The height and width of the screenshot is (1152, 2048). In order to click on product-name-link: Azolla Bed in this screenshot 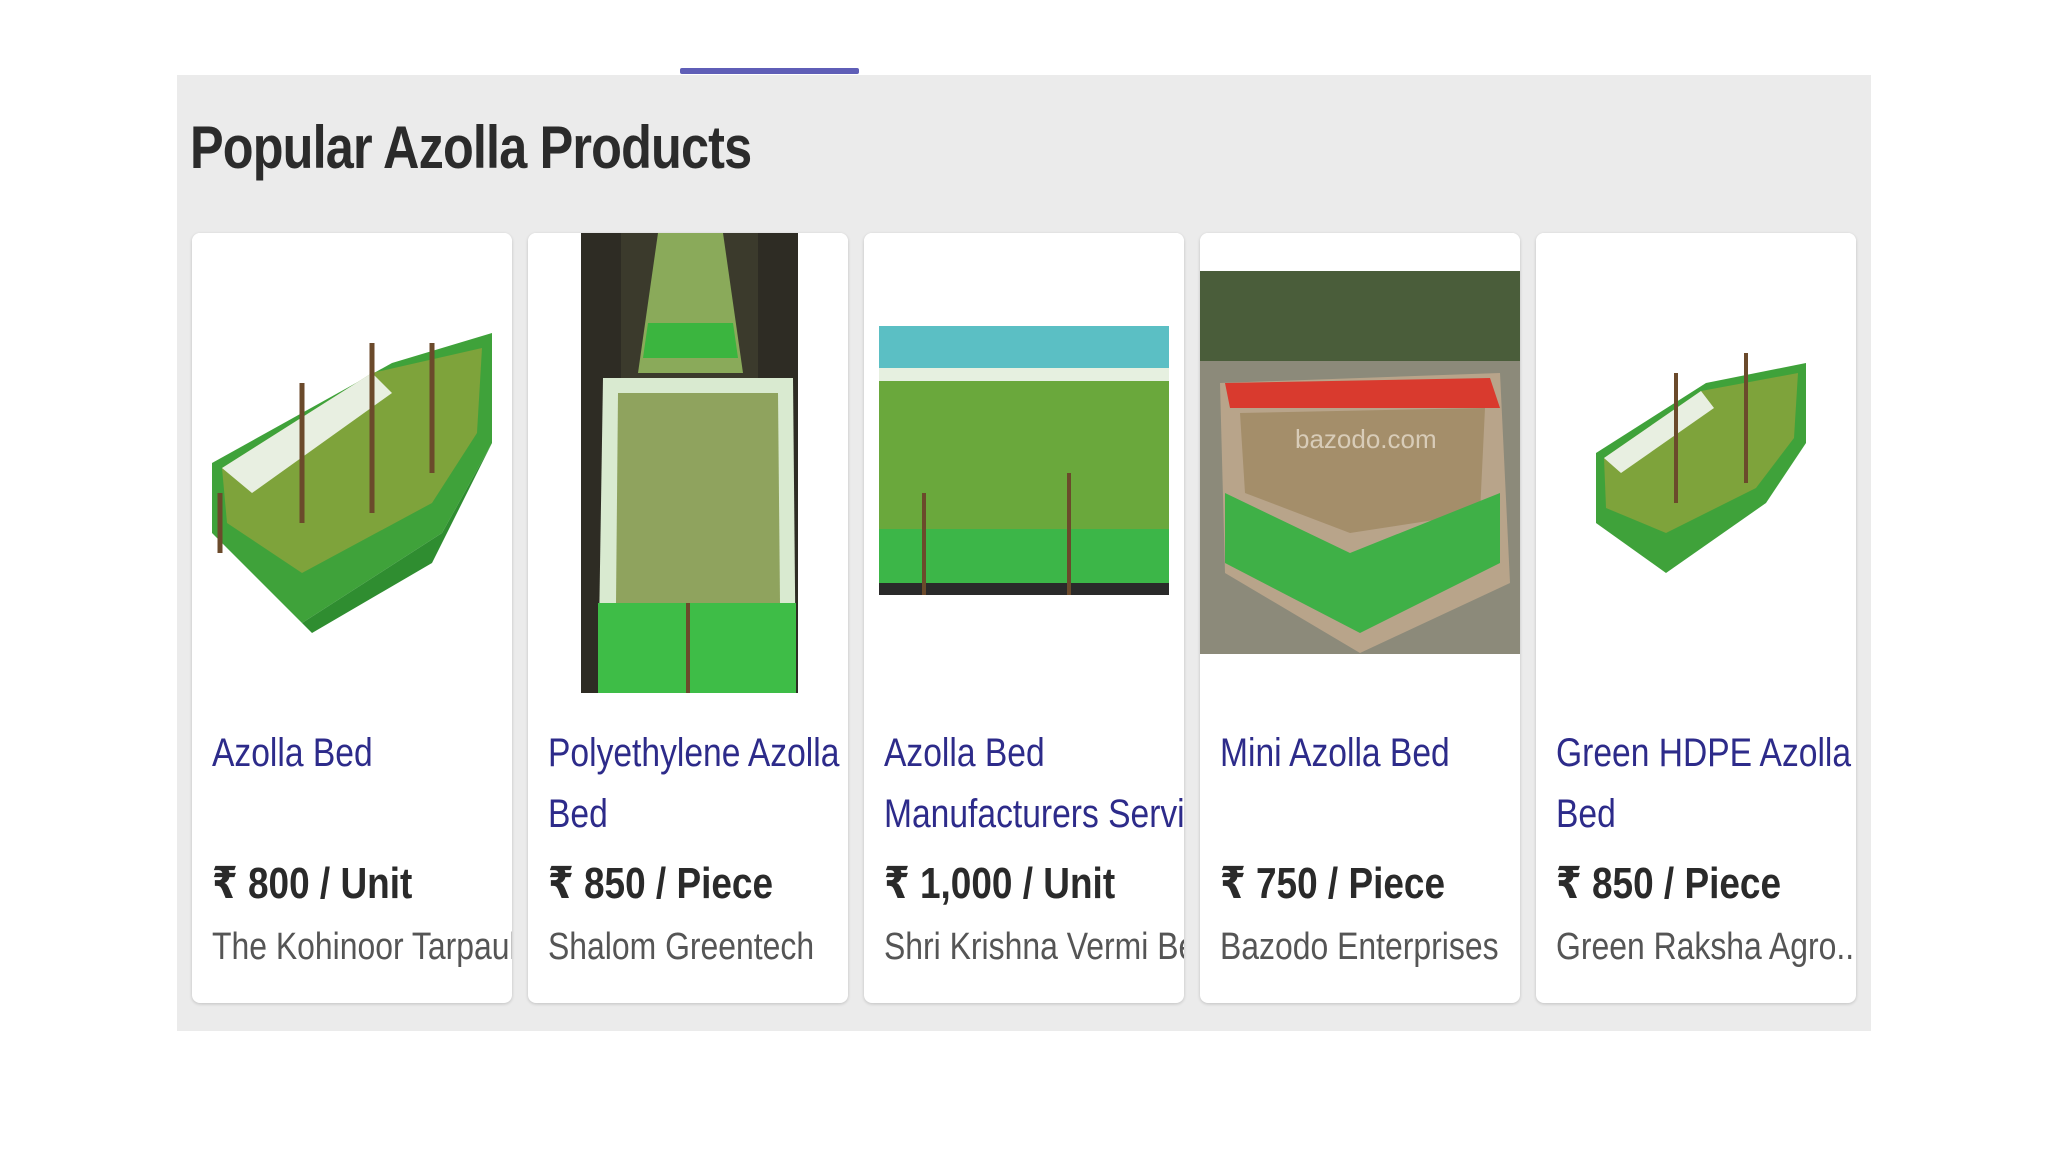, I will do `click(336, 753)`.